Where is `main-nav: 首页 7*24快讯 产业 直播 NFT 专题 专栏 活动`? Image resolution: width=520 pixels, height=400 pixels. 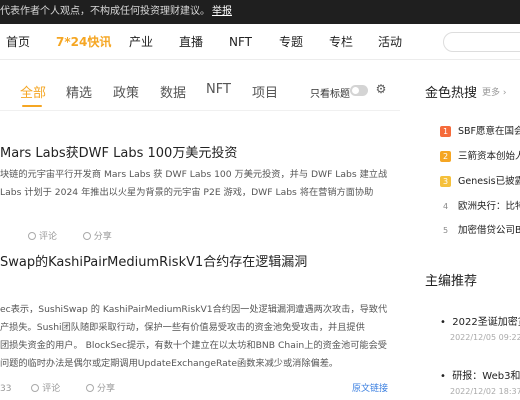
main-nav: 首页 7*24快讯 产业 直播 NFT 专题 专栏 活动 is located at coordinates (260, 42).